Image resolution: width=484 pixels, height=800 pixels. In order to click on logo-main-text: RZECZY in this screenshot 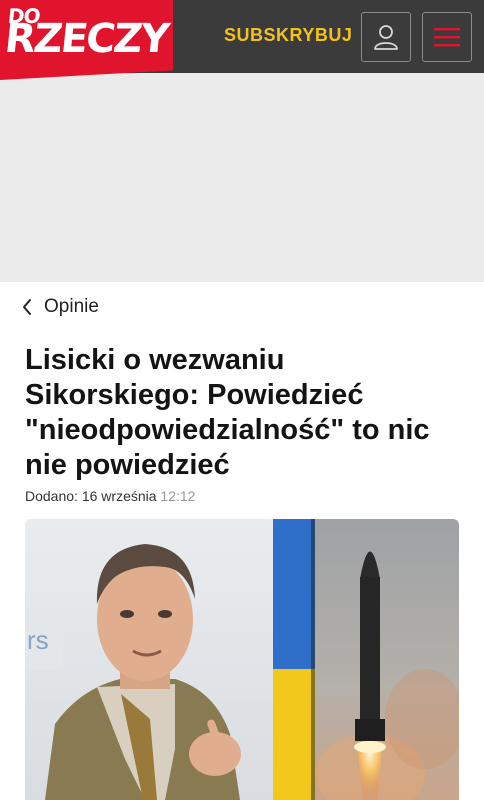, I will do `click(86, 39)`.